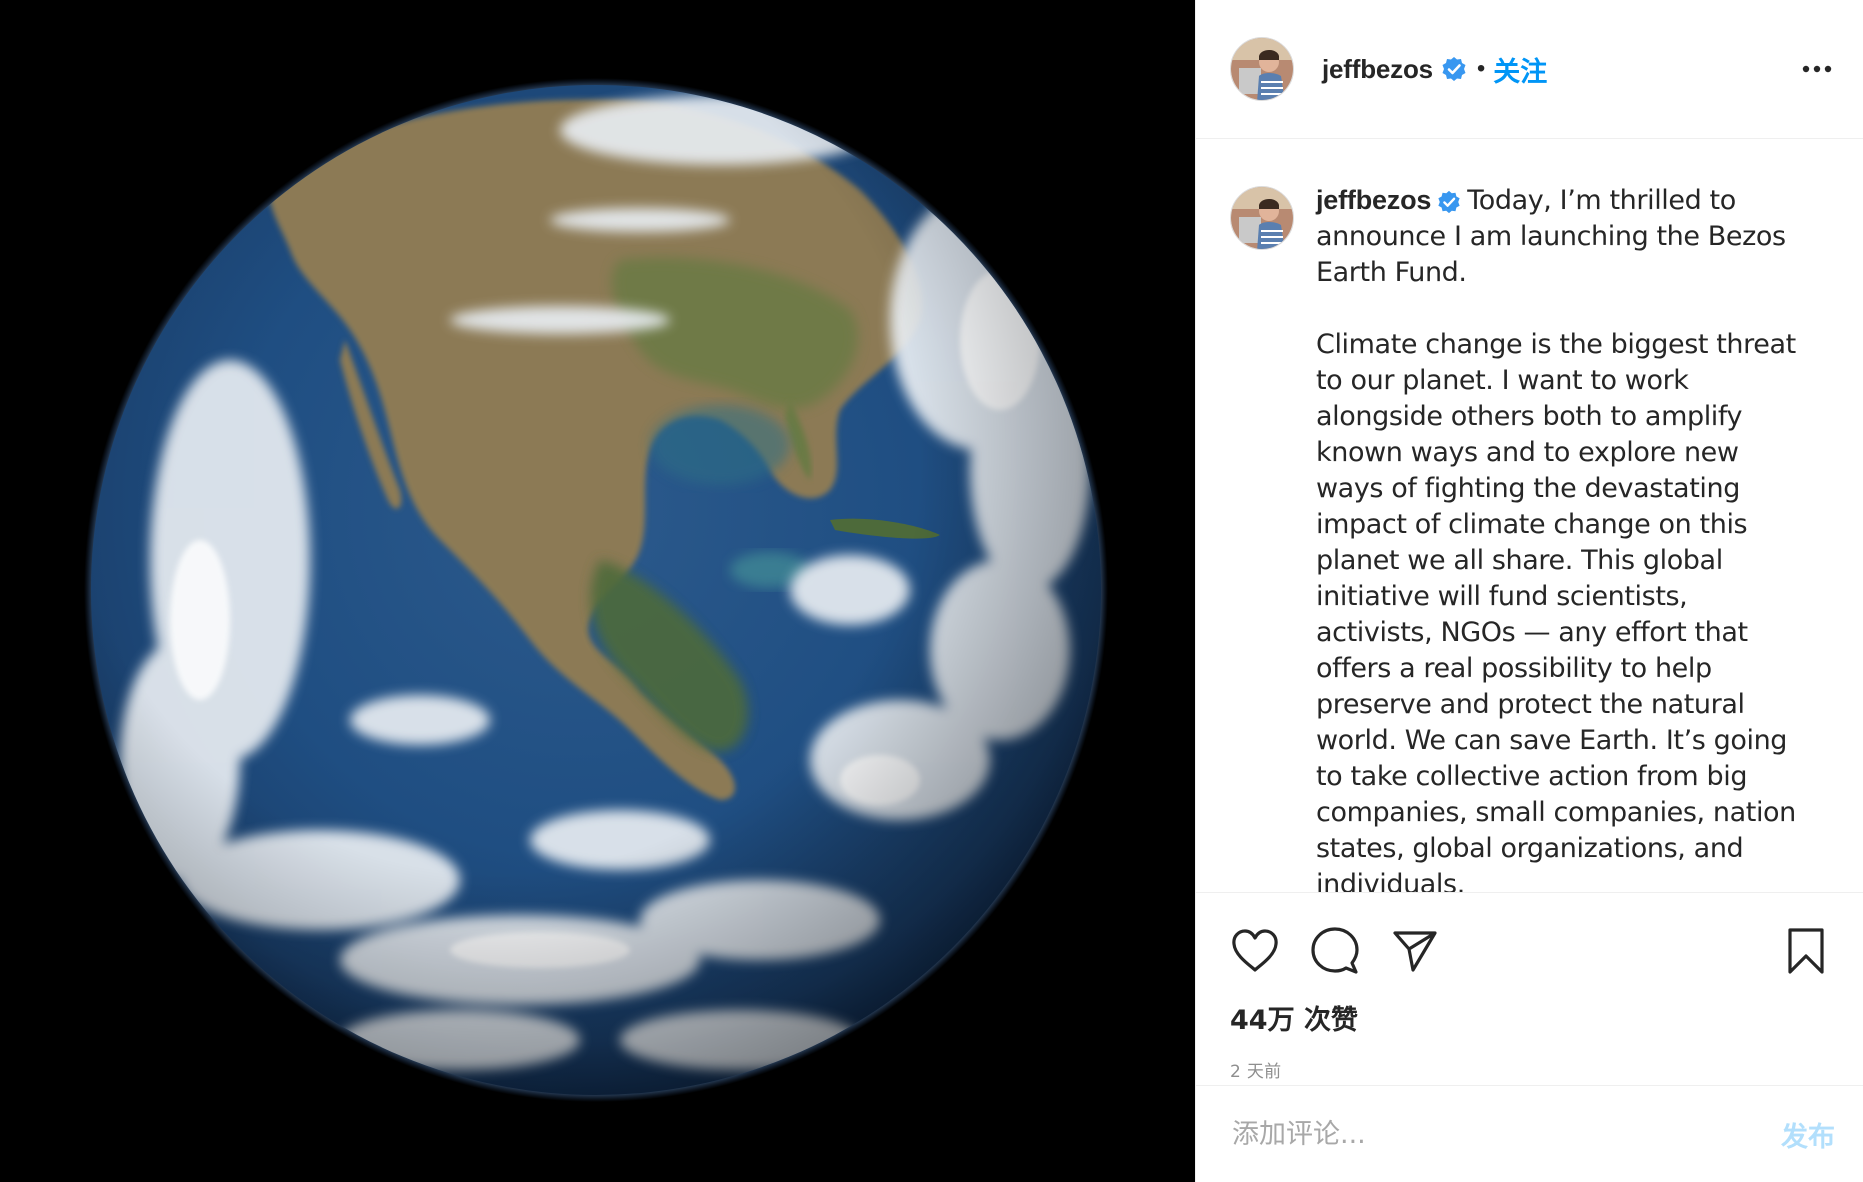 This screenshot has width=1863, height=1182. I want to click on avatar, so click(1262, 69).